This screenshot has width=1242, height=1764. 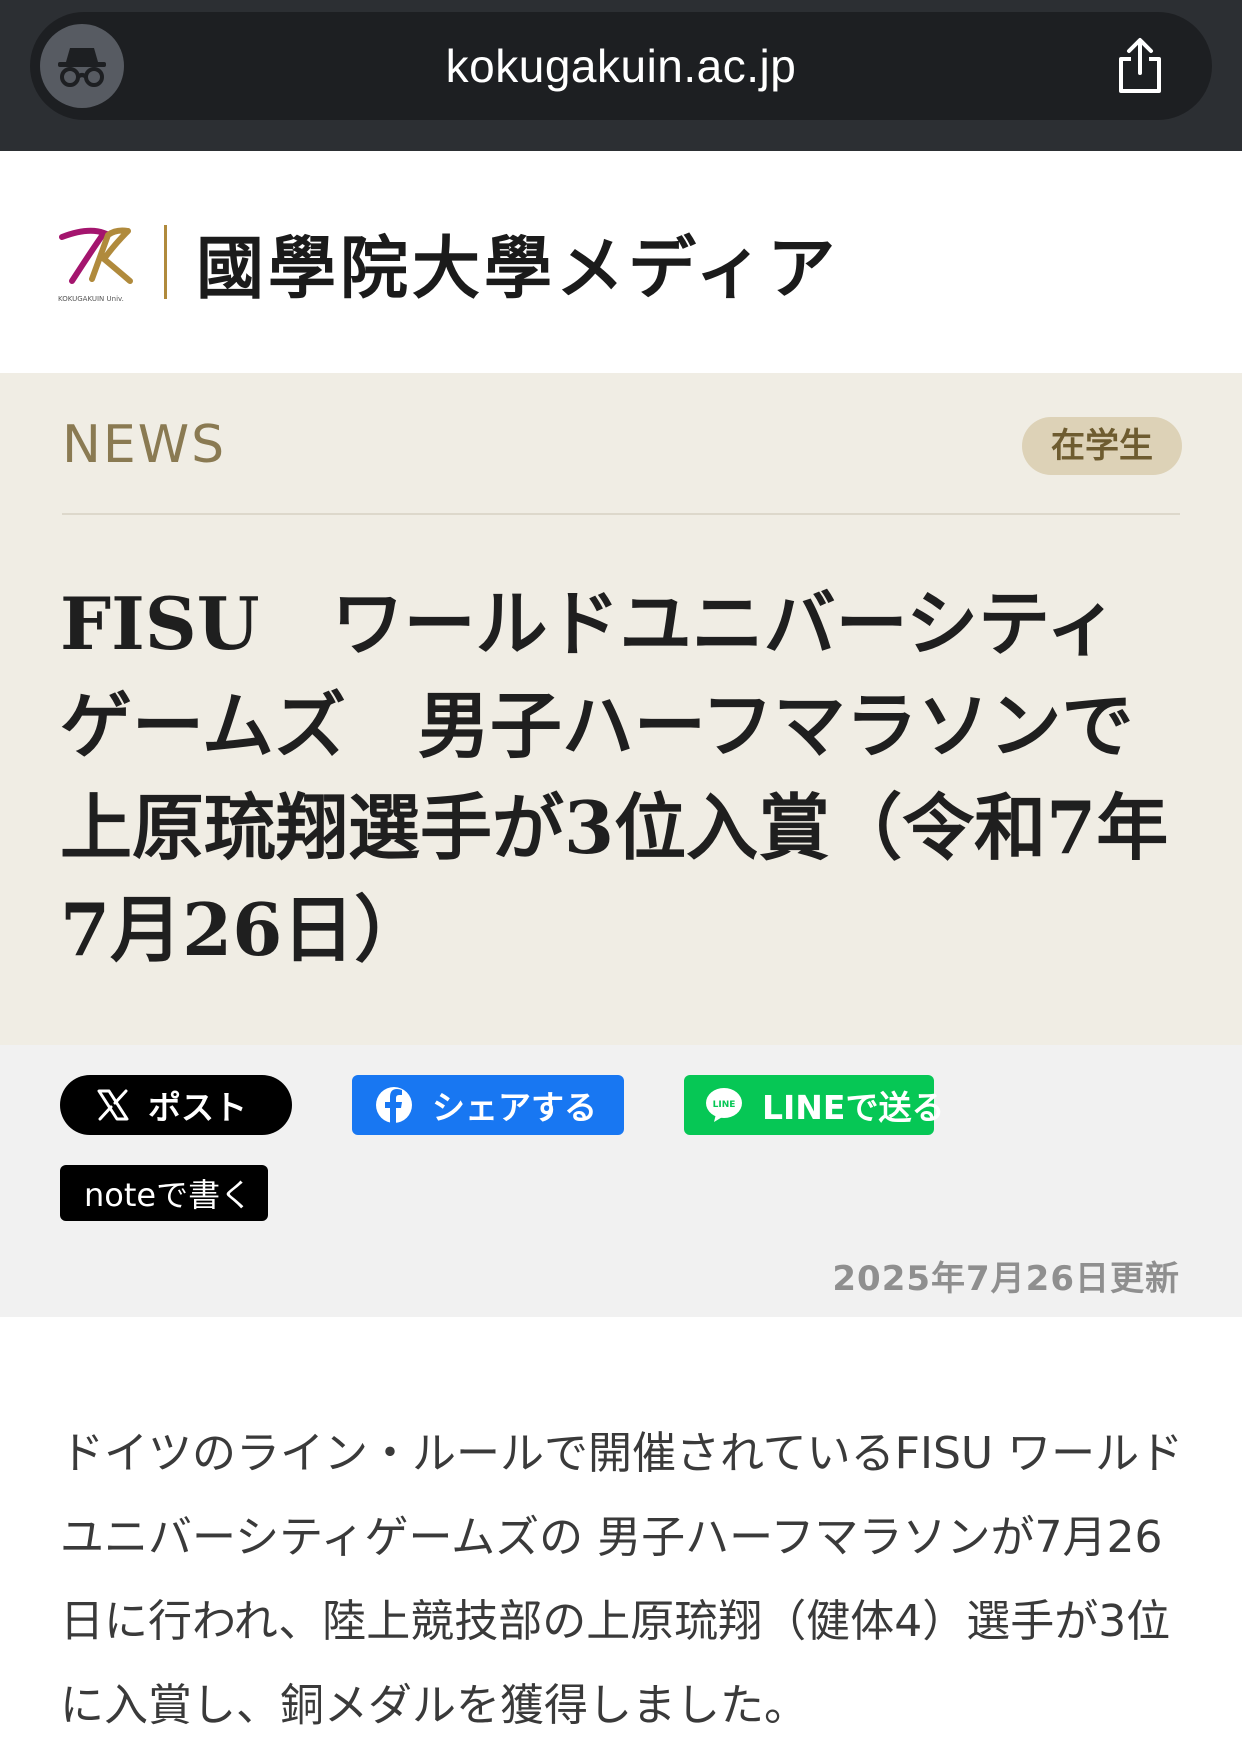 I want to click on x-post-label: ポスト, so click(x=197, y=1107).